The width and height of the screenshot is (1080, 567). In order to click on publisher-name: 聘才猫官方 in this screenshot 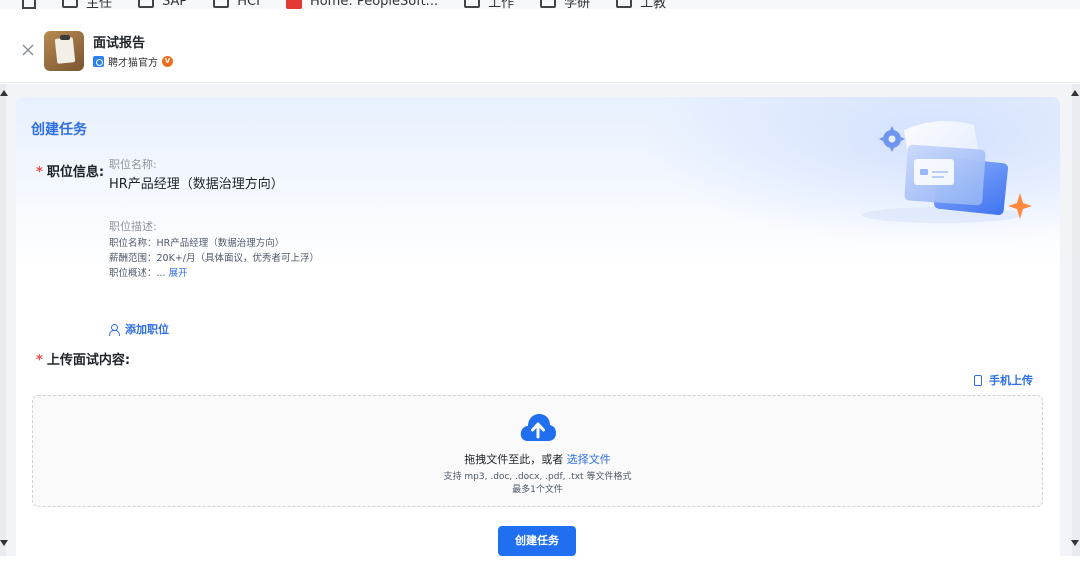, I will do `click(133, 63)`.